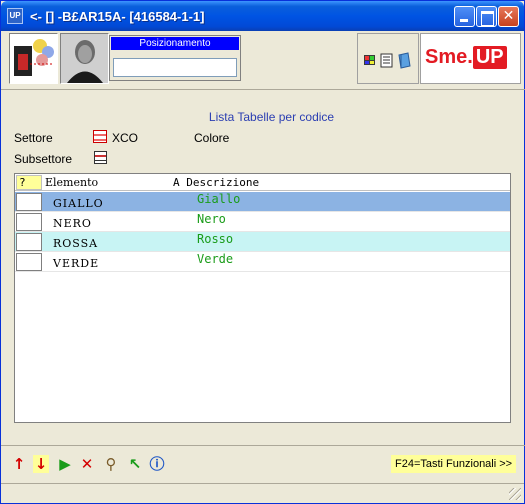 The height and width of the screenshot is (504, 525). What do you see at coordinates (100, 157) in the screenshot?
I see `subsettore-list-icon` at bounding box center [100, 157].